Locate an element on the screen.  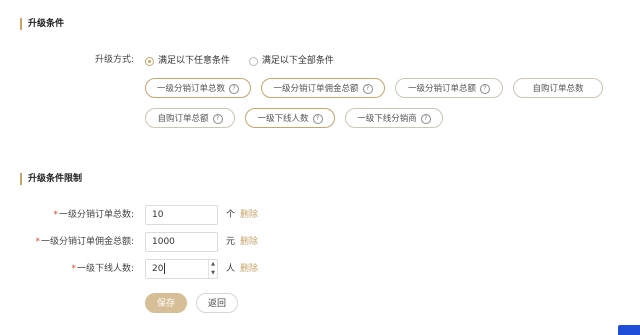
condition-chip-label: 一级分销订单佣金总额 is located at coordinates (316, 89).